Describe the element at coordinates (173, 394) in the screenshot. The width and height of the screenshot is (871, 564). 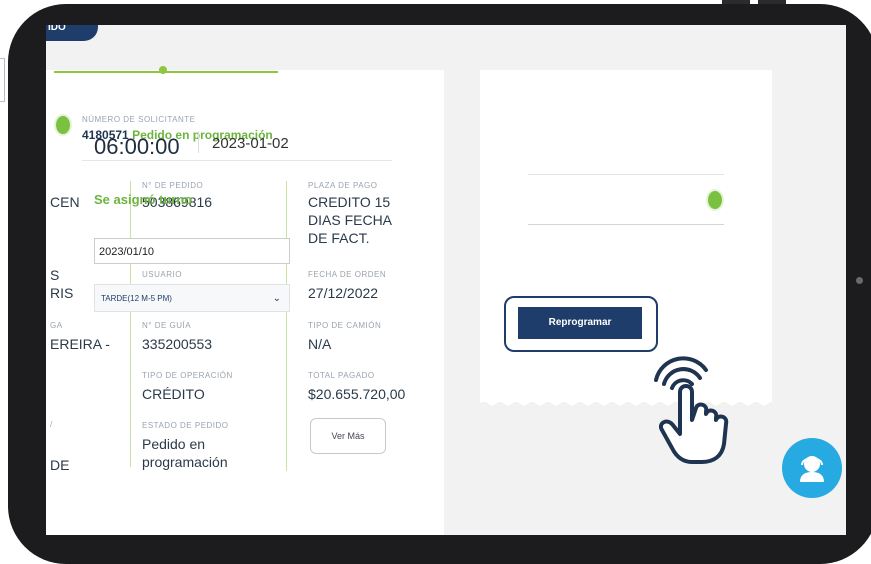
I see `operacion-value: CRÉDITO` at that location.